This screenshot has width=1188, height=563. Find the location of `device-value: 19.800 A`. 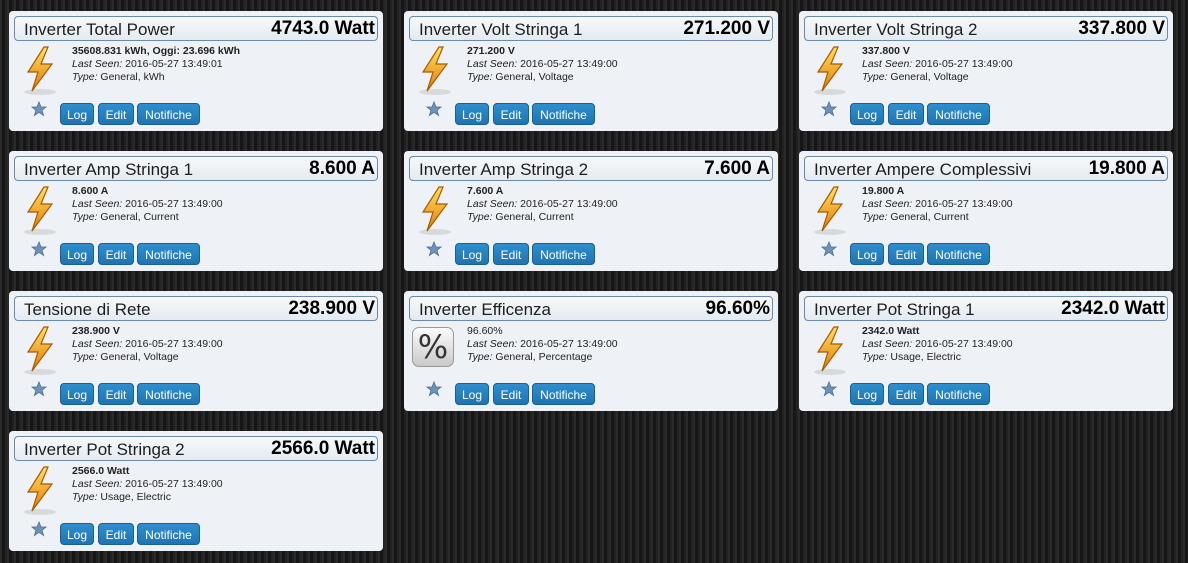

device-value: 19.800 A is located at coordinates (1126, 168).